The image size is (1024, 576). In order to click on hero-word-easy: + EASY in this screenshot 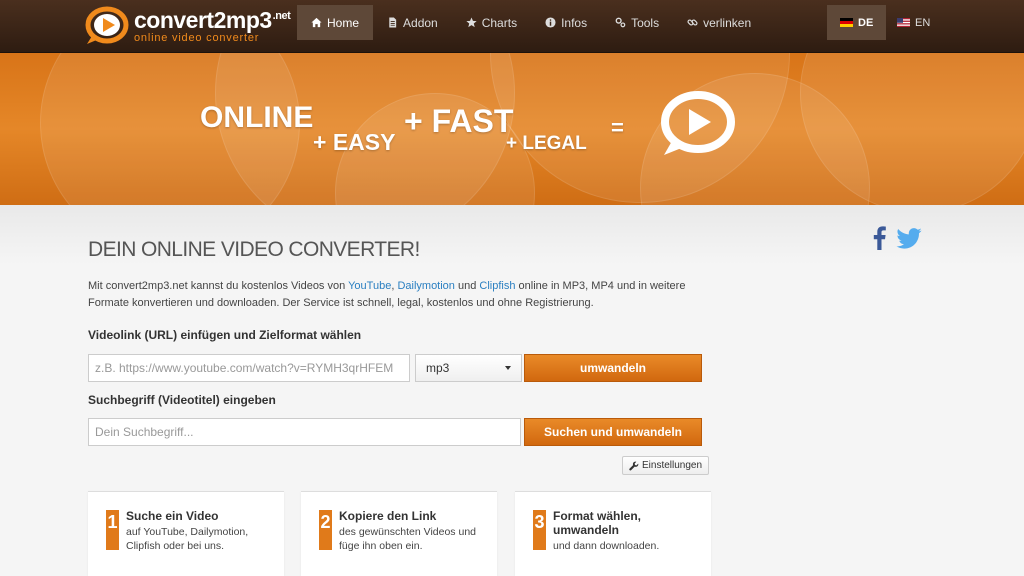, I will do `click(354, 142)`.